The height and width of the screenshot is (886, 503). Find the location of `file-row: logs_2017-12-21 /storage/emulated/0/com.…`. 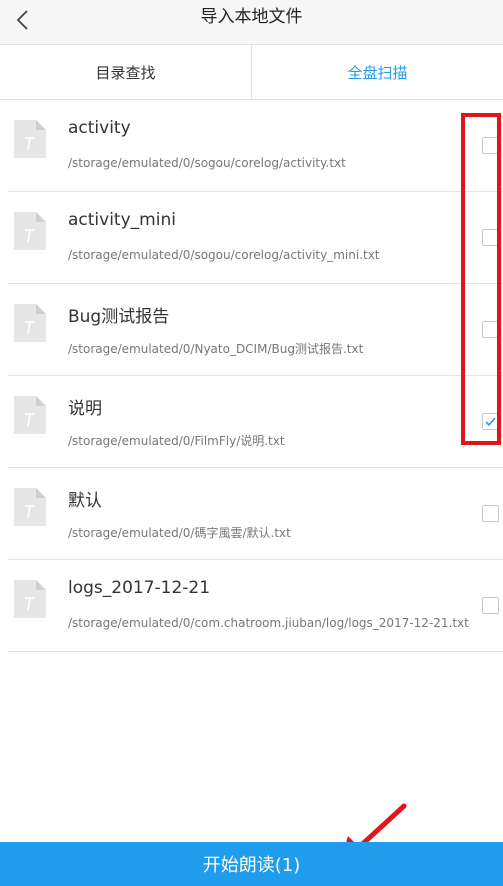

file-row: logs_2017-12-21 /storage/emulated/0/com.… is located at coordinates (251, 606).